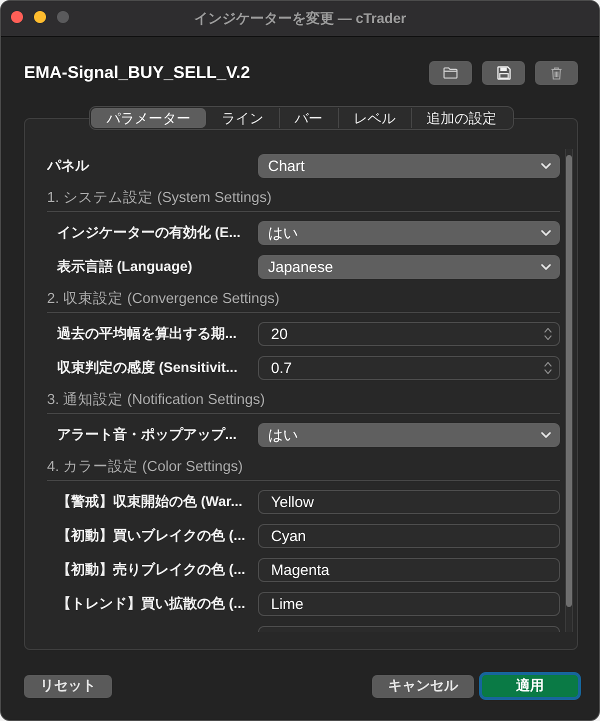 The width and height of the screenshot is (600, 721). I want to click on apply-button: 適用, so click(530, 686).